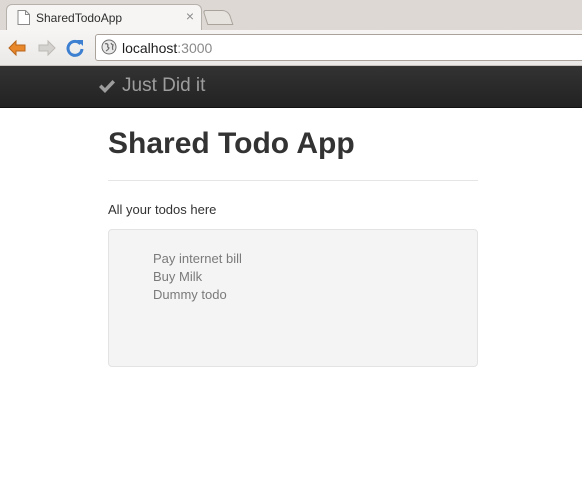 This screenshot has width=582, height=491. I want to click on page-icon, so click(23, 17).